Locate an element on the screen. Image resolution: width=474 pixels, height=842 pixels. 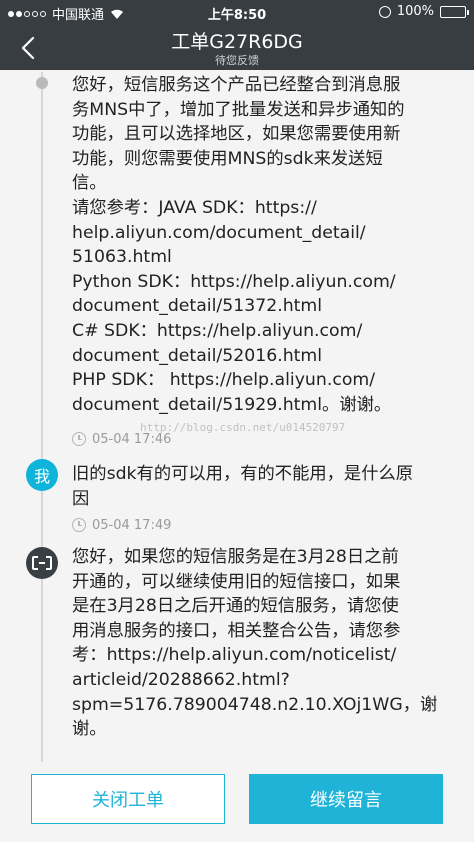
message-line: 功能，则您需要使用MNS的sdk来发送短 is located at coordinates (227, 158).